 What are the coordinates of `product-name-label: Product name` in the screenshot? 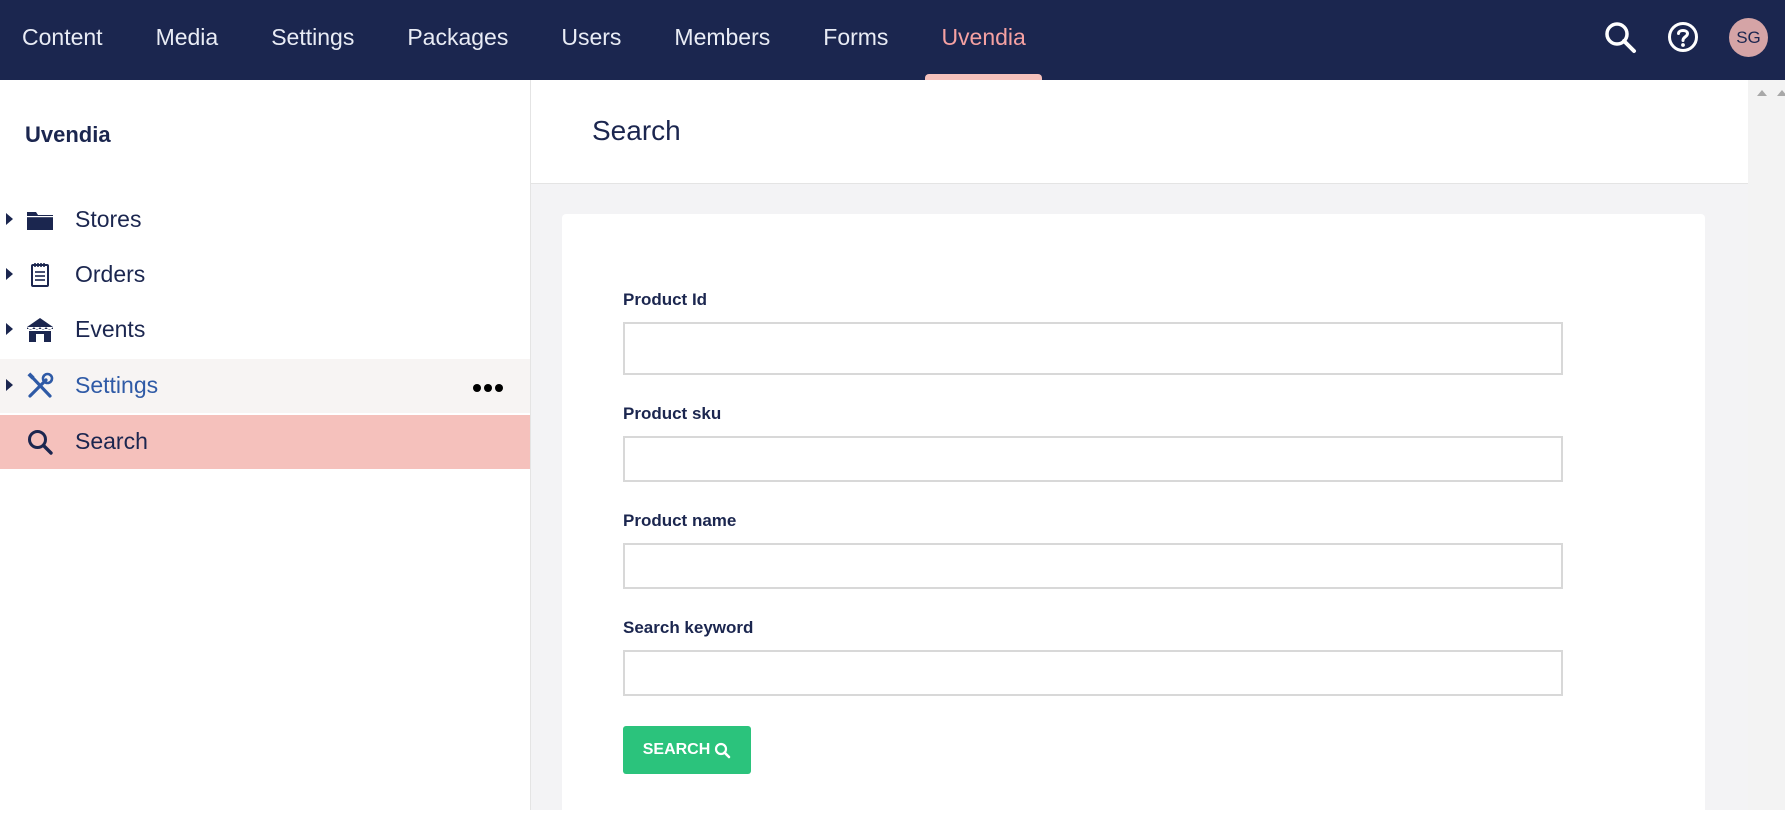 It's located at (680, 520).